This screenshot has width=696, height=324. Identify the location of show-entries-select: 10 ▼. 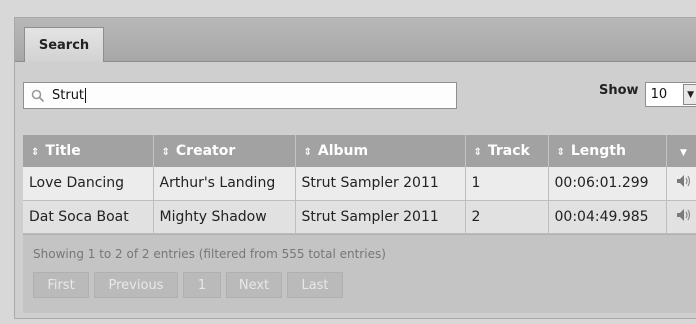
(670, 94).